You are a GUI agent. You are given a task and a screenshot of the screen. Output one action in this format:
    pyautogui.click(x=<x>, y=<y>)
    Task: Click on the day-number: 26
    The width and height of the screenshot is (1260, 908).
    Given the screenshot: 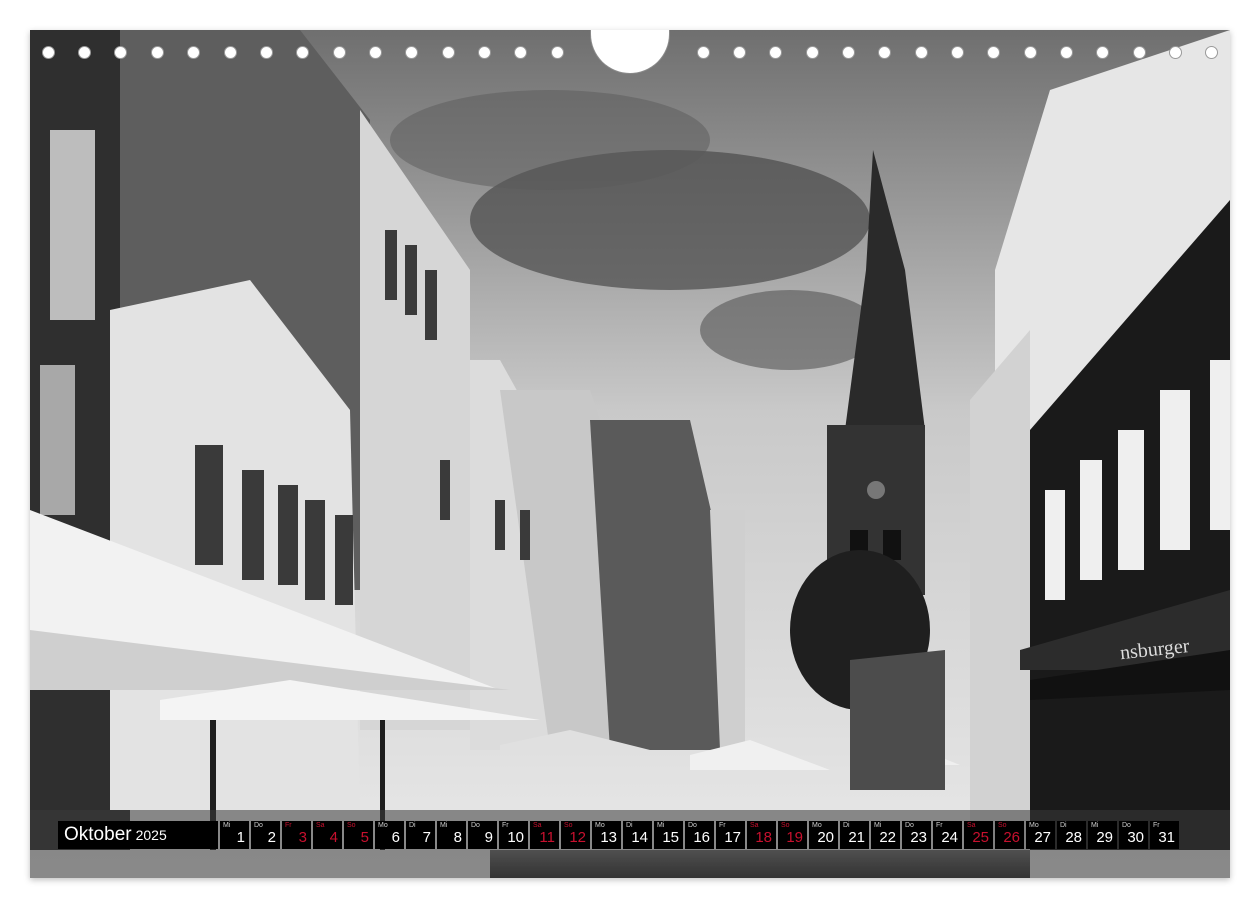 What is the action you would take?
    pyautogui.click(x=1011, y=837)
    